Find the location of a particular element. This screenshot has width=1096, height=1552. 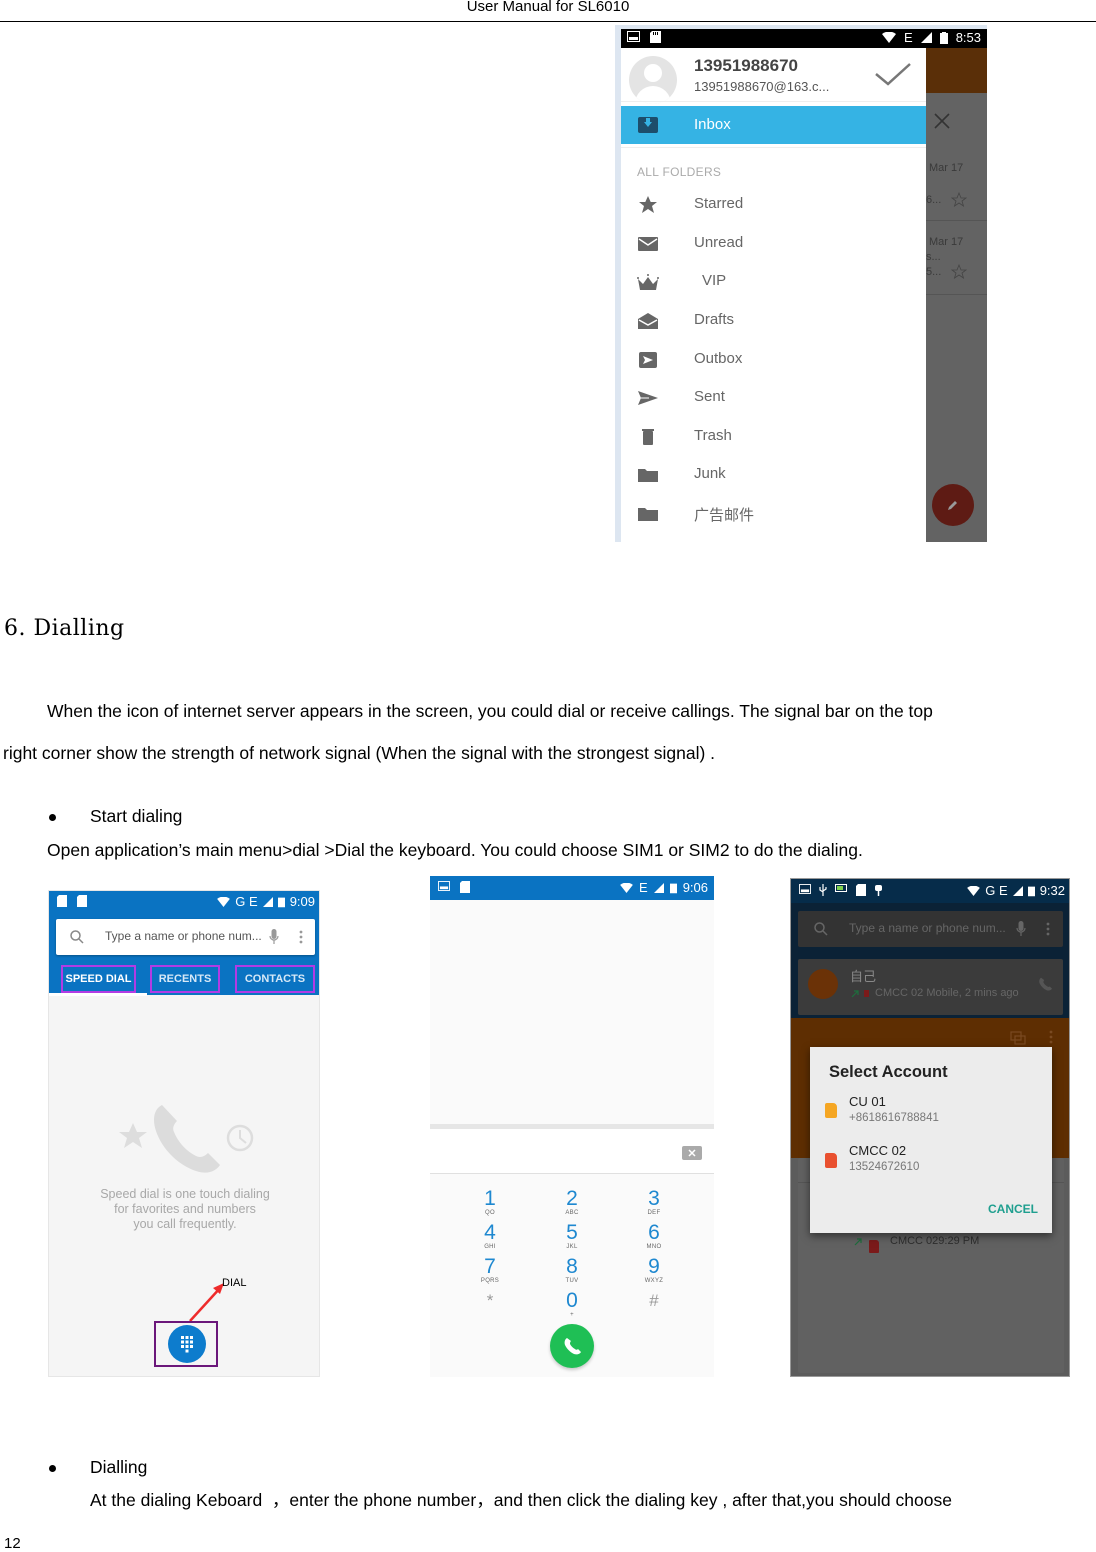

status-bar: E 8:53 is located at coordinates (804, 38).